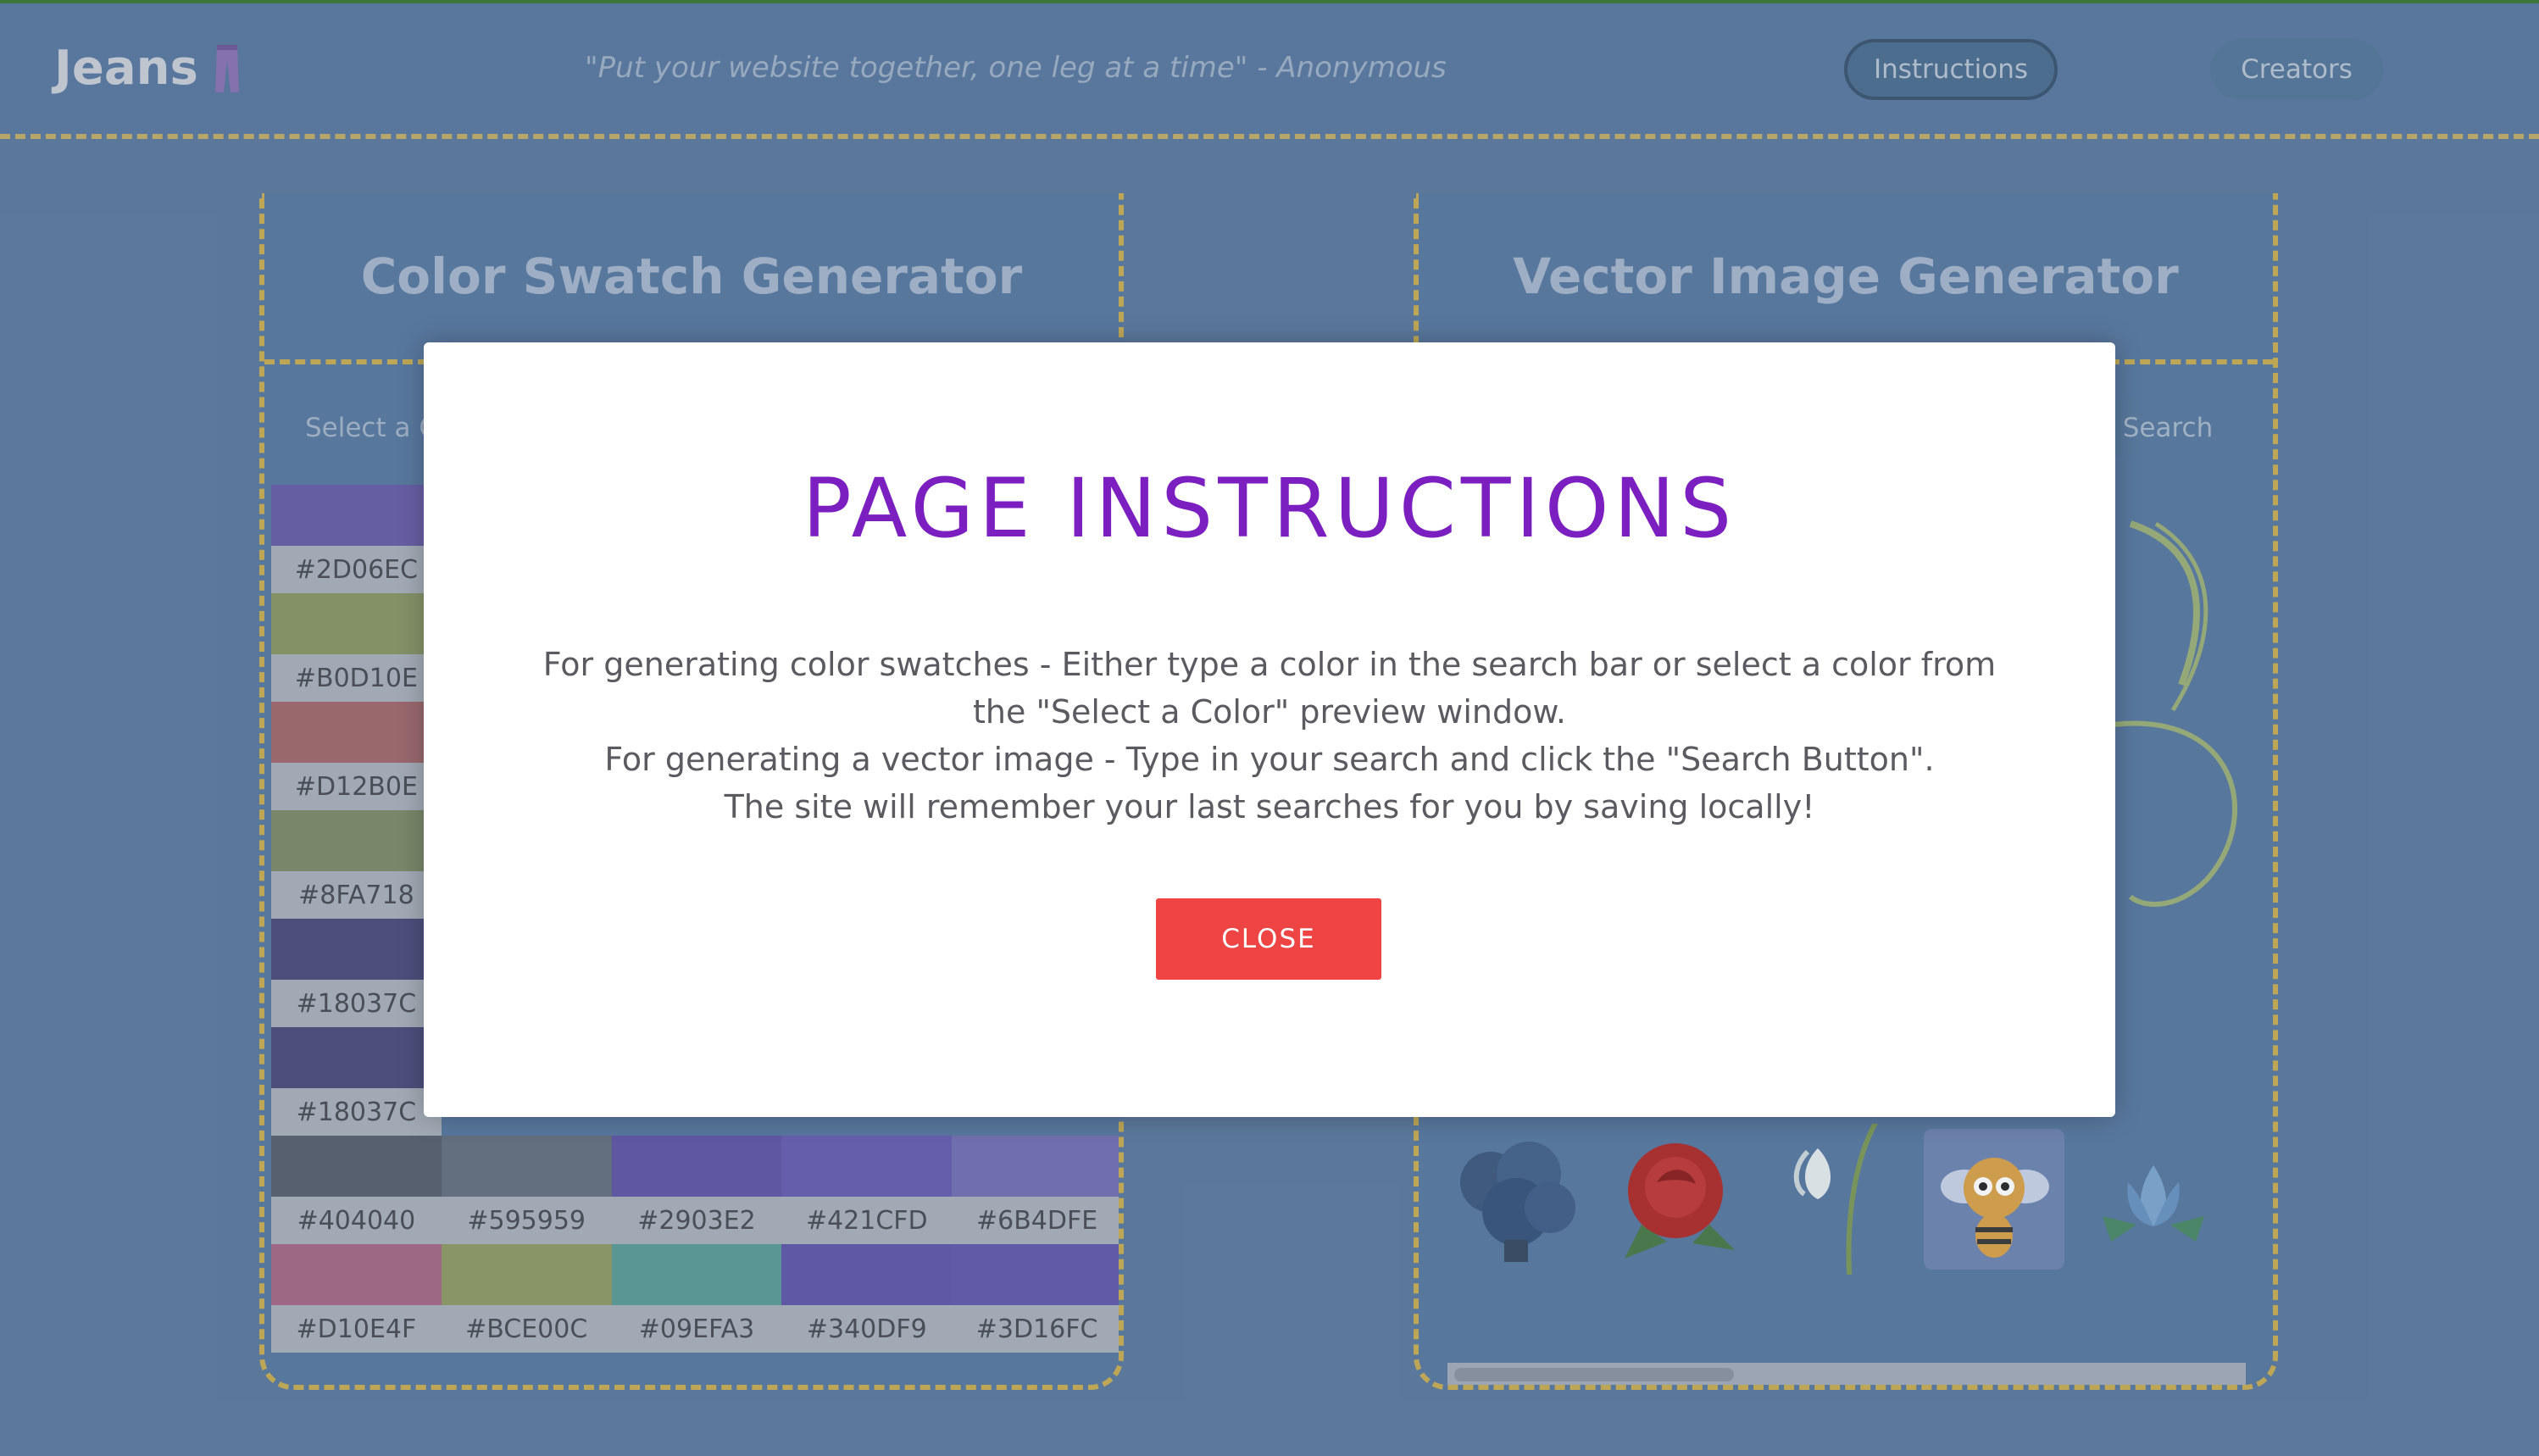 Image resolution: width=2539 pixels, height=1456 pixels. I want to click on close-button: CLOSE, so click(1268, 939).